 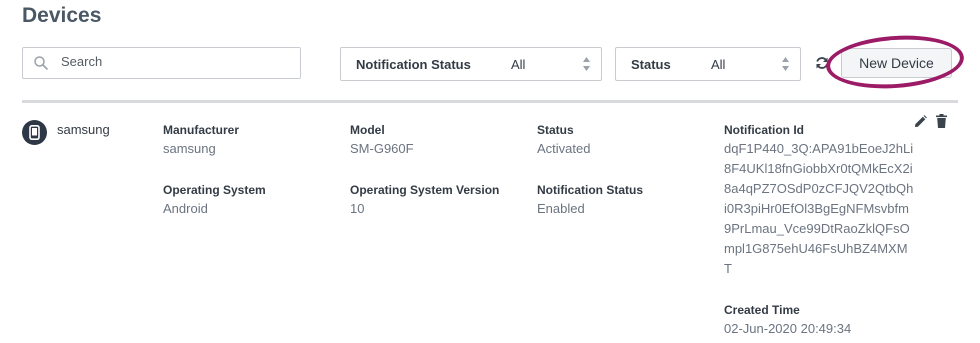 I want to click on created-time-value: 02-Jun-2020 20:49:34, so click(x=788, y=328).